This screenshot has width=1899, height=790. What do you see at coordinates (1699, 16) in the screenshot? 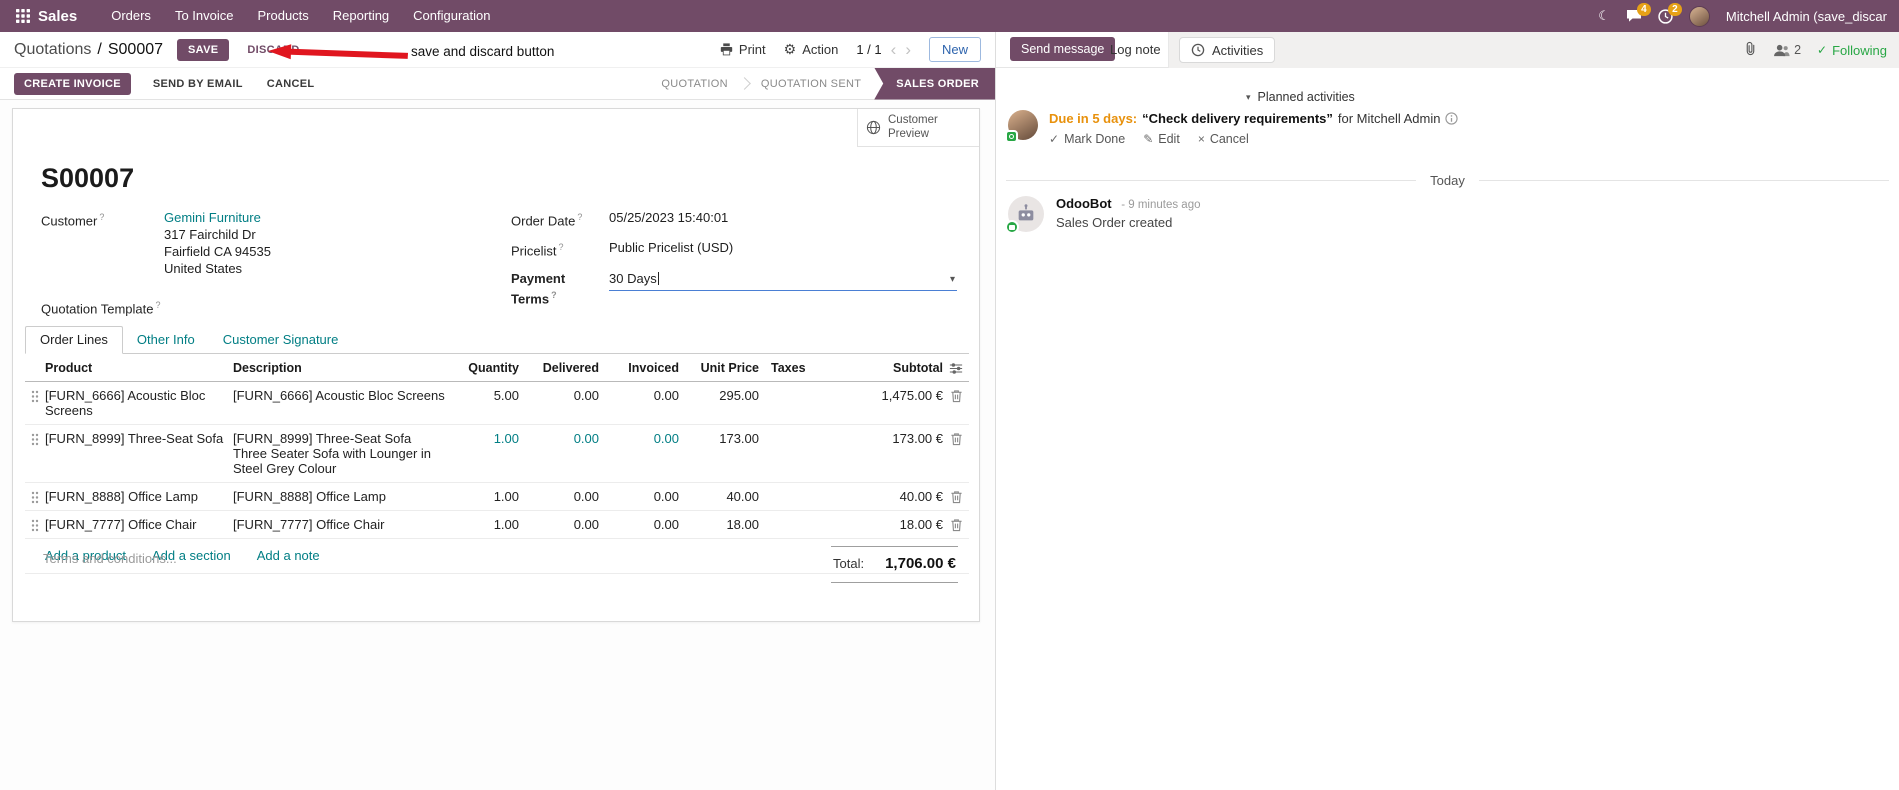
I see `user-avatar` at bounding box center [1699, 16].